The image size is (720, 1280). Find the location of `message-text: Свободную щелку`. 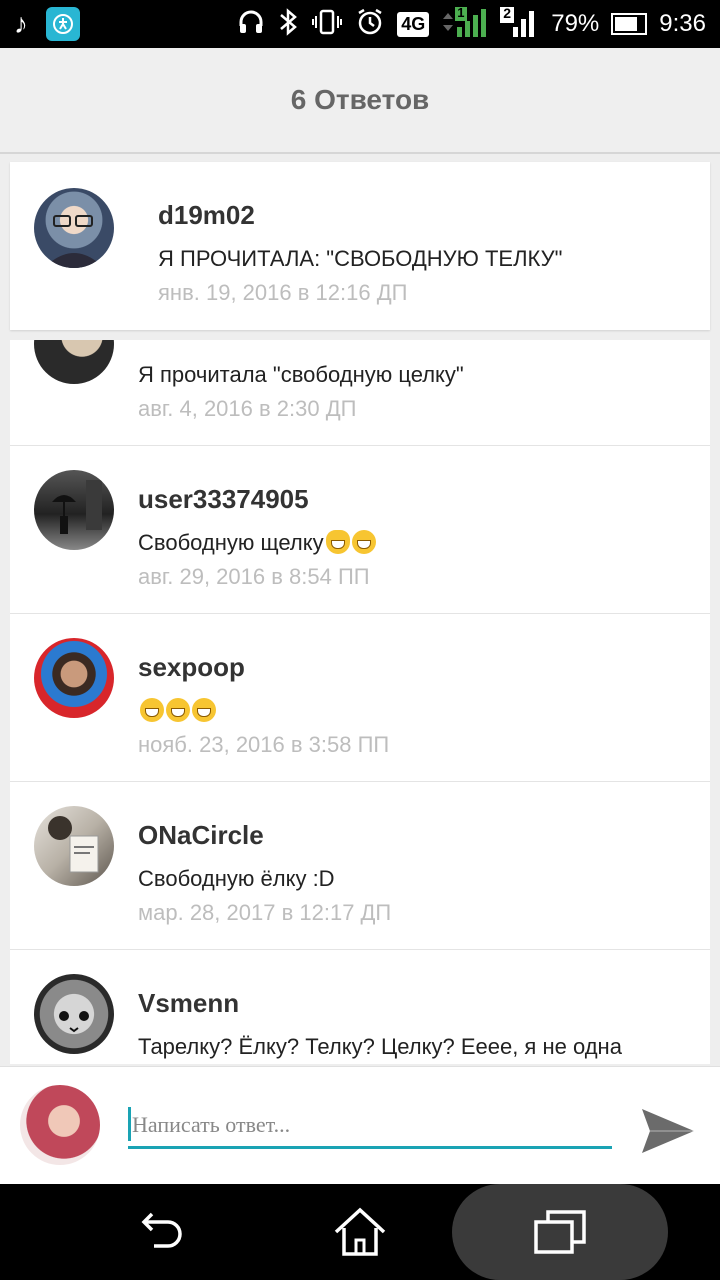

message-text: Свободную щелку is located at coordinates (257, 543).